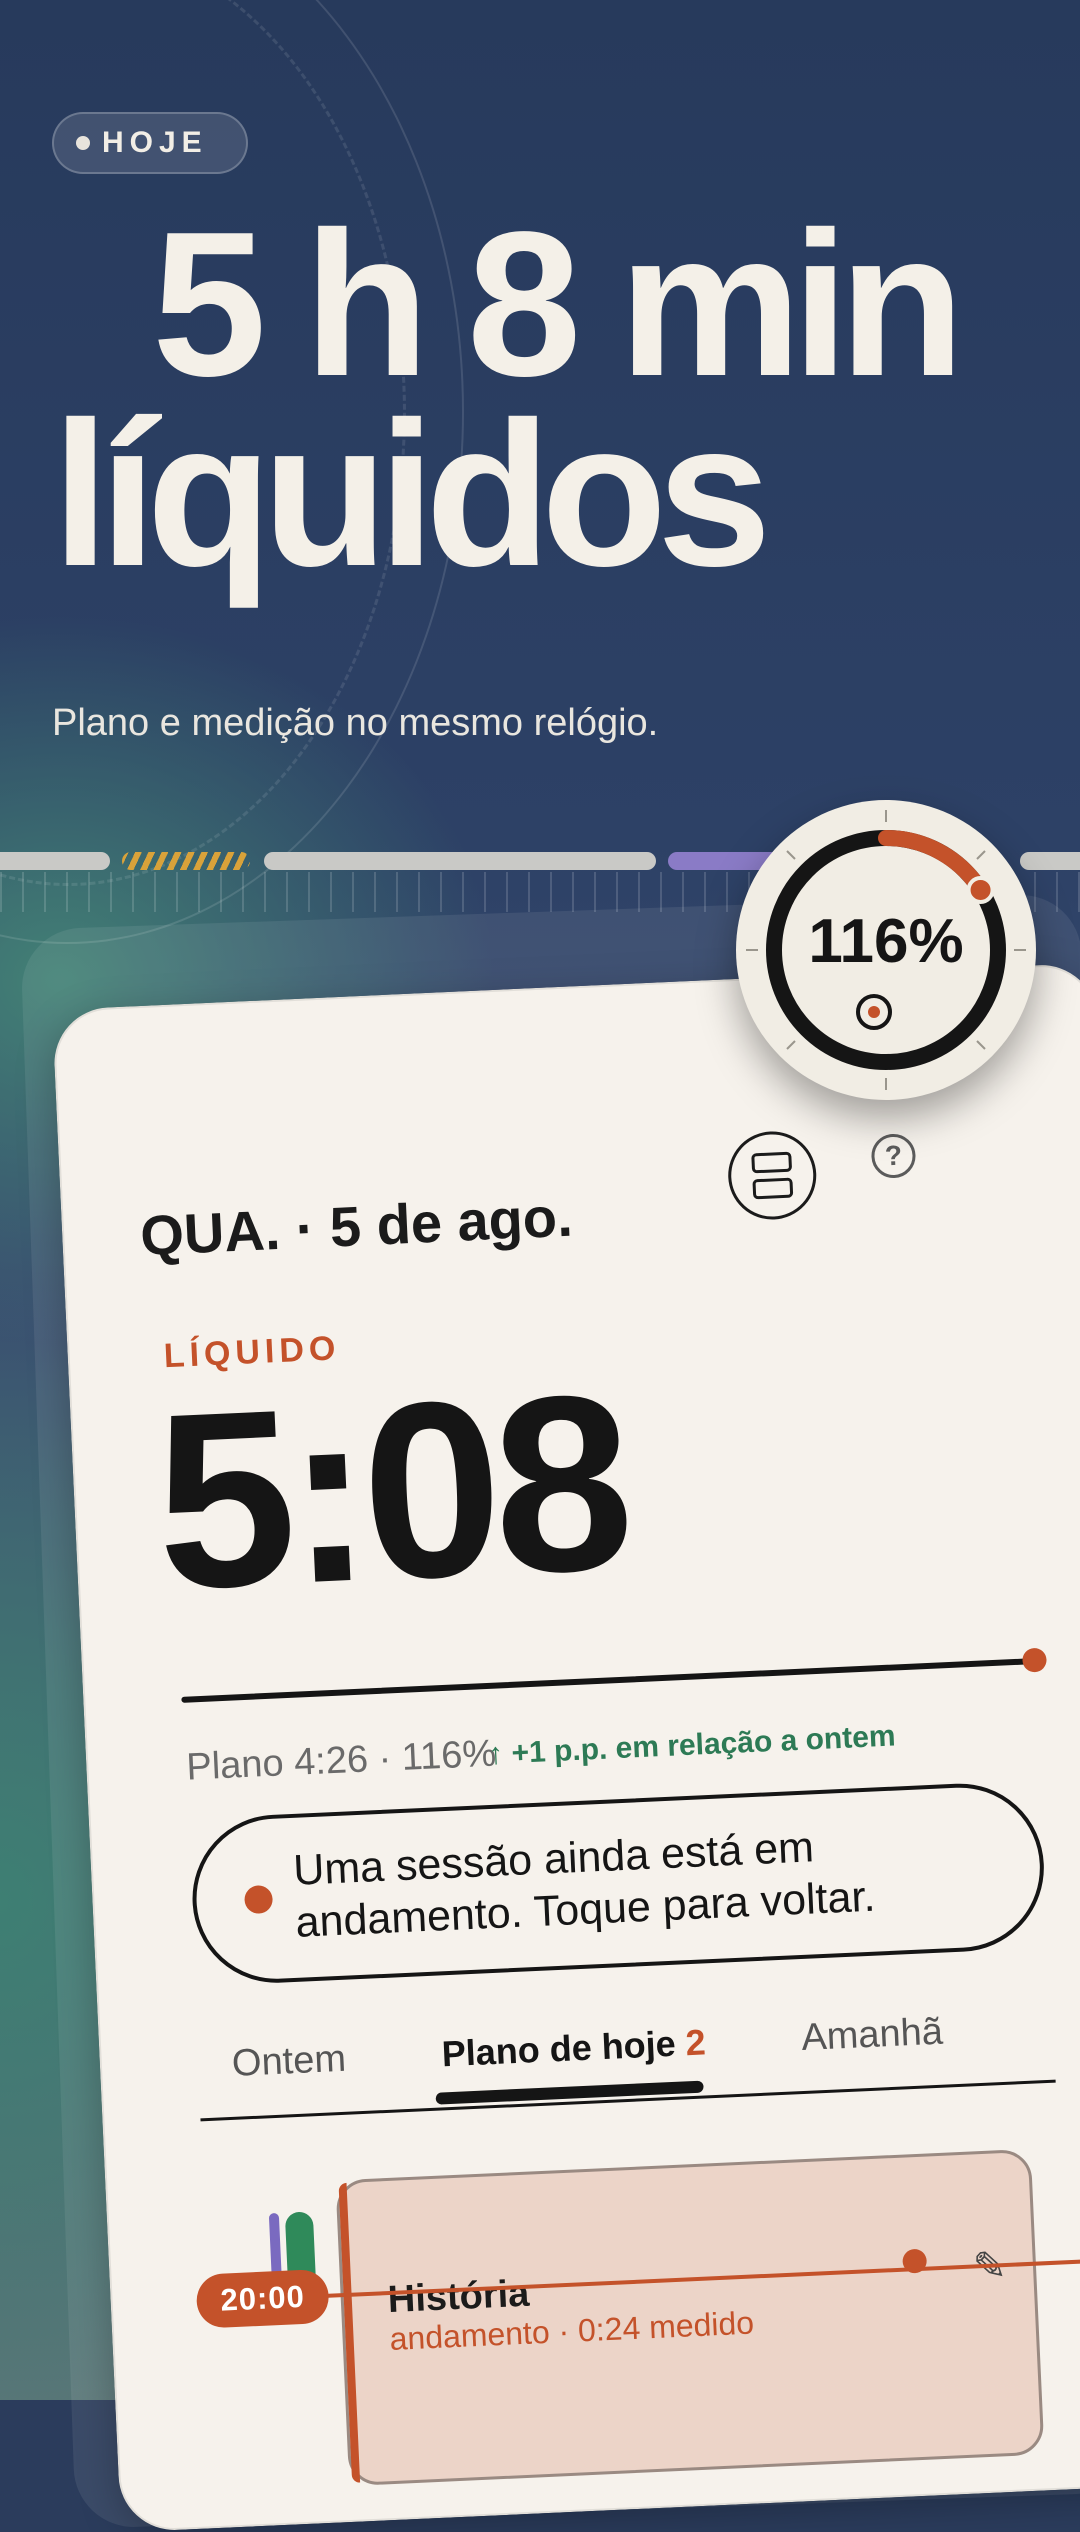  Describe the element at coordinates (258, 1899) in the screenshot. I see `session-dot-icon` at that location.